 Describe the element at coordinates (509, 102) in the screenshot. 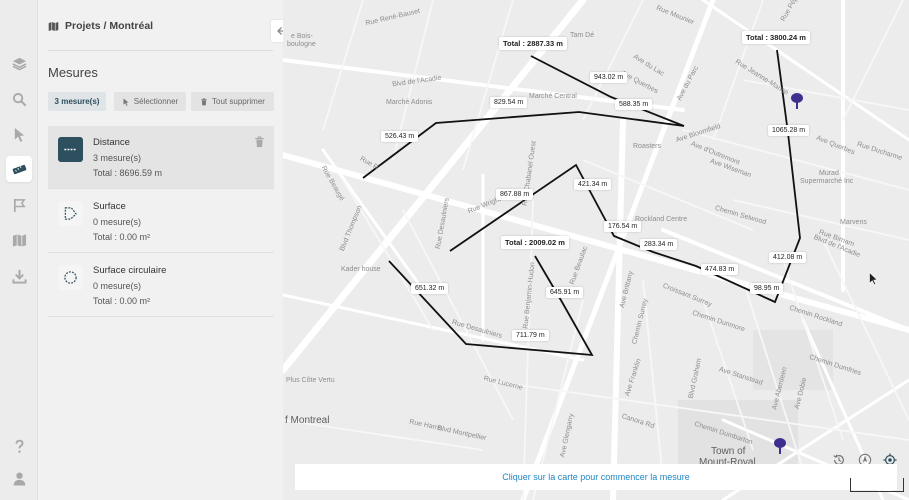

I see `segment-label: 829.54 m` at that location.